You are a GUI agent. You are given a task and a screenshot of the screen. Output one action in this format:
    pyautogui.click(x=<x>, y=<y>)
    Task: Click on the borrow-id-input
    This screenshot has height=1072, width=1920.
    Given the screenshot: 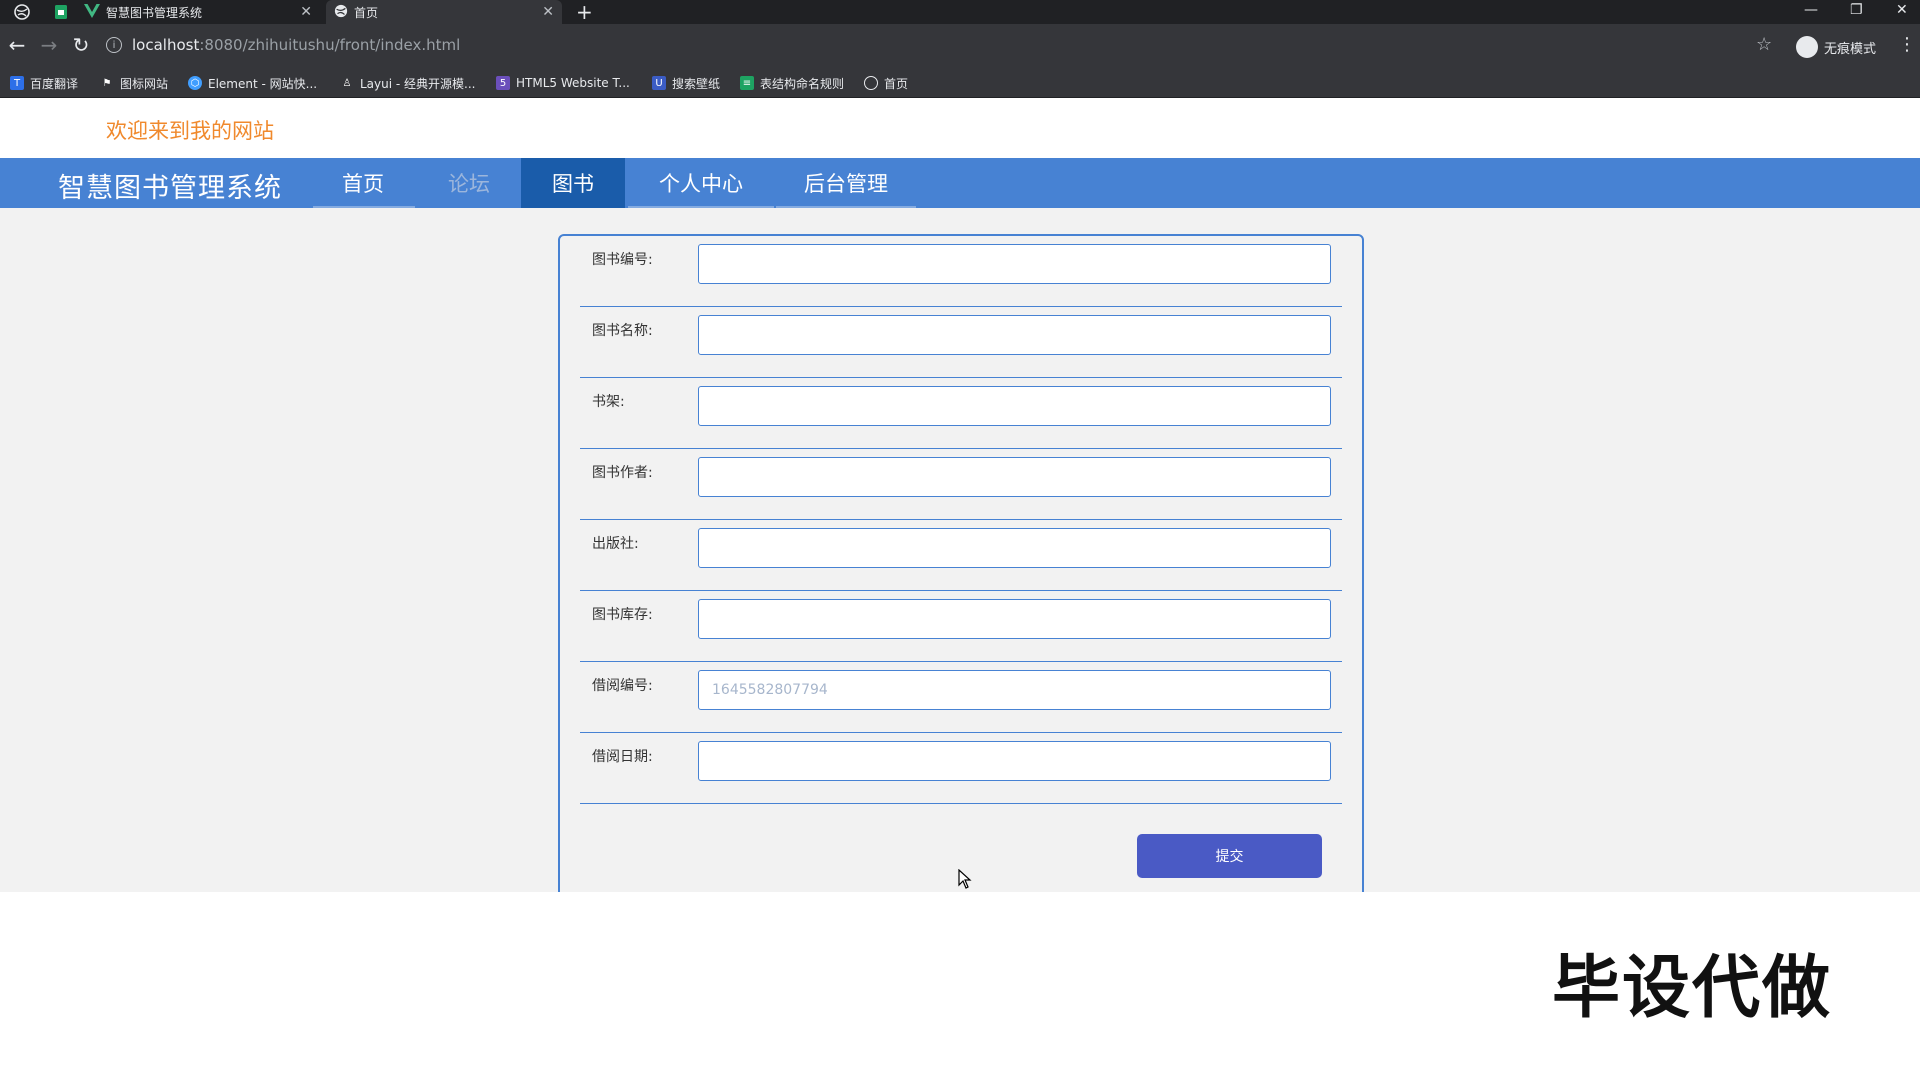 What is the action you would take?
    pyautogui.click(x=1014, y=690)
    